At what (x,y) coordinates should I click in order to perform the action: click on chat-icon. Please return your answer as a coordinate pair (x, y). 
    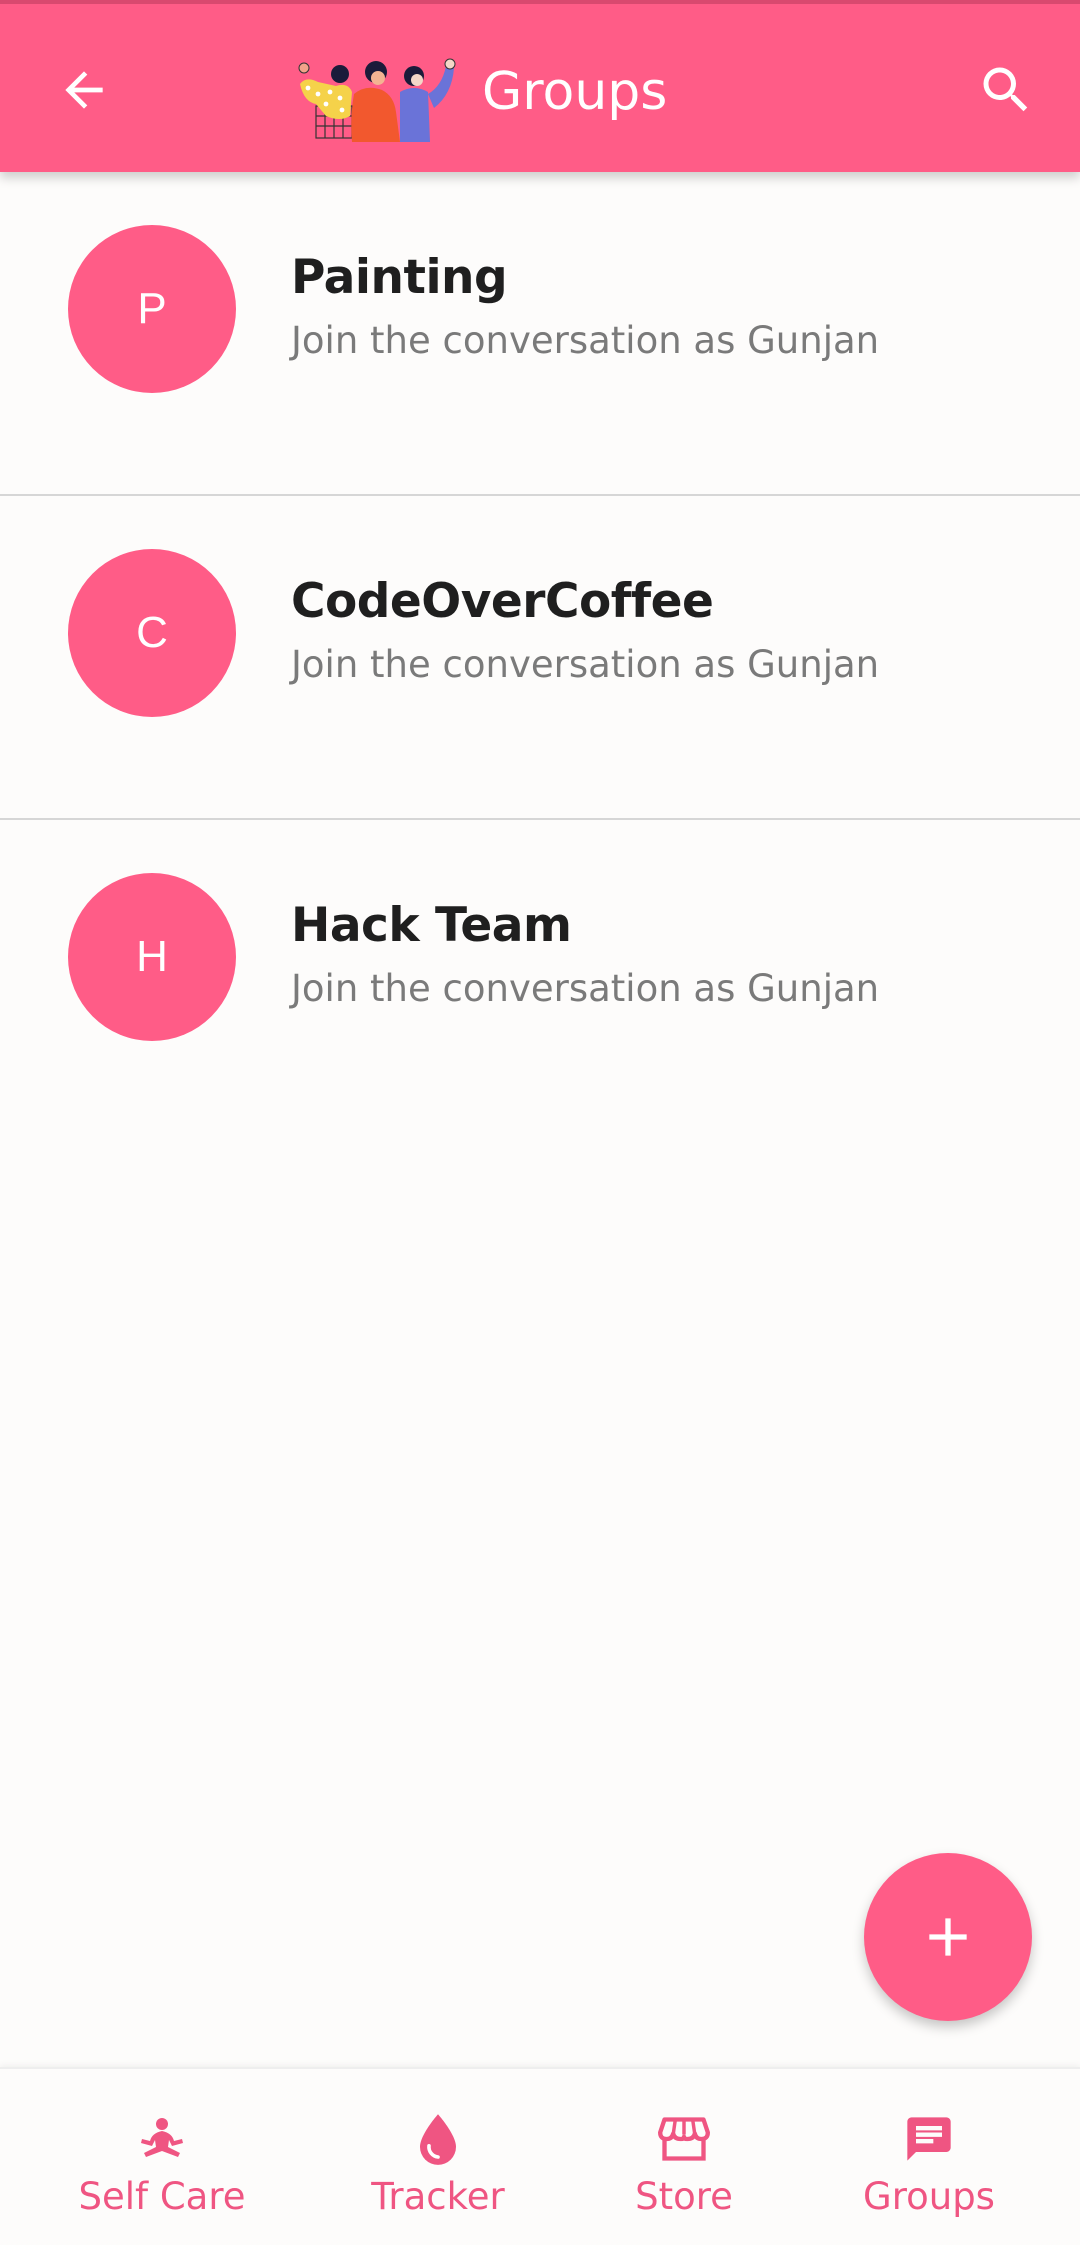
    Looking at the image, I should click on (929, 2139).